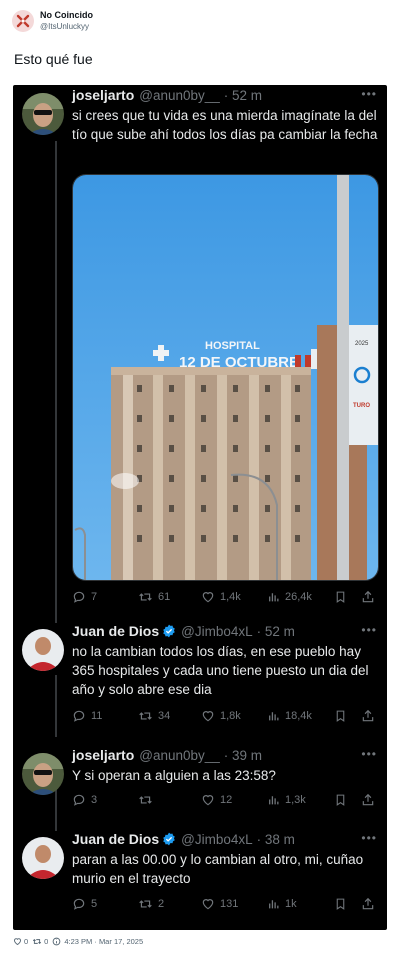 The image size is (400, 956). I want to click on tweet-actions: 11 34 1,8k 18,4k, so click(225, 716).